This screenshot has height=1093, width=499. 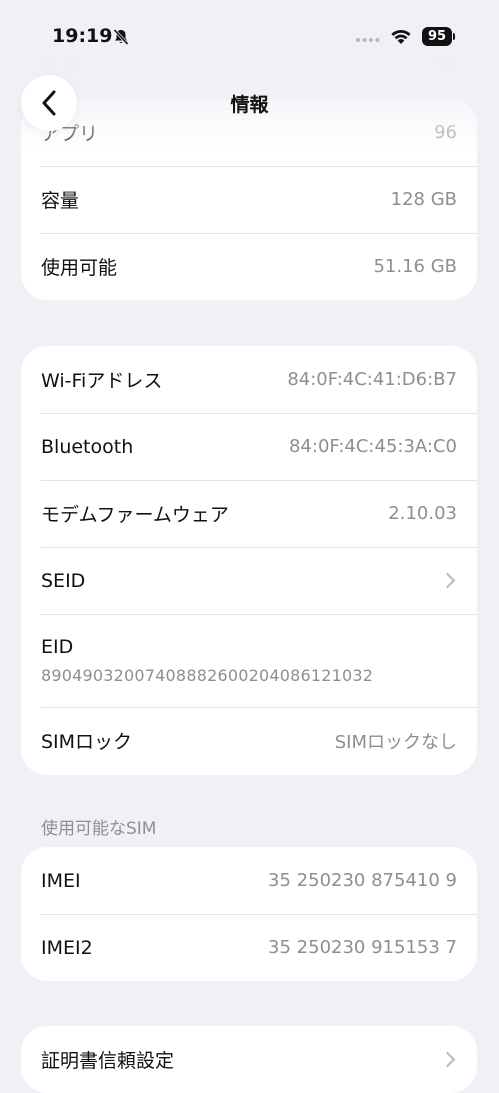 I want to click on bluetooth-label: Bluetooth, so click(x=87, y=446).